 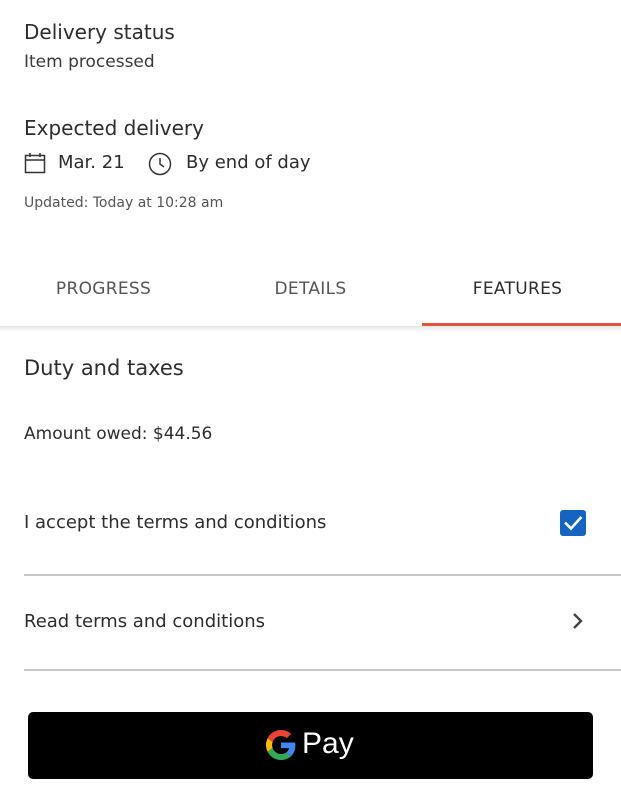 I want to click on tab-bar-shadow, so click(x=310, y=329).